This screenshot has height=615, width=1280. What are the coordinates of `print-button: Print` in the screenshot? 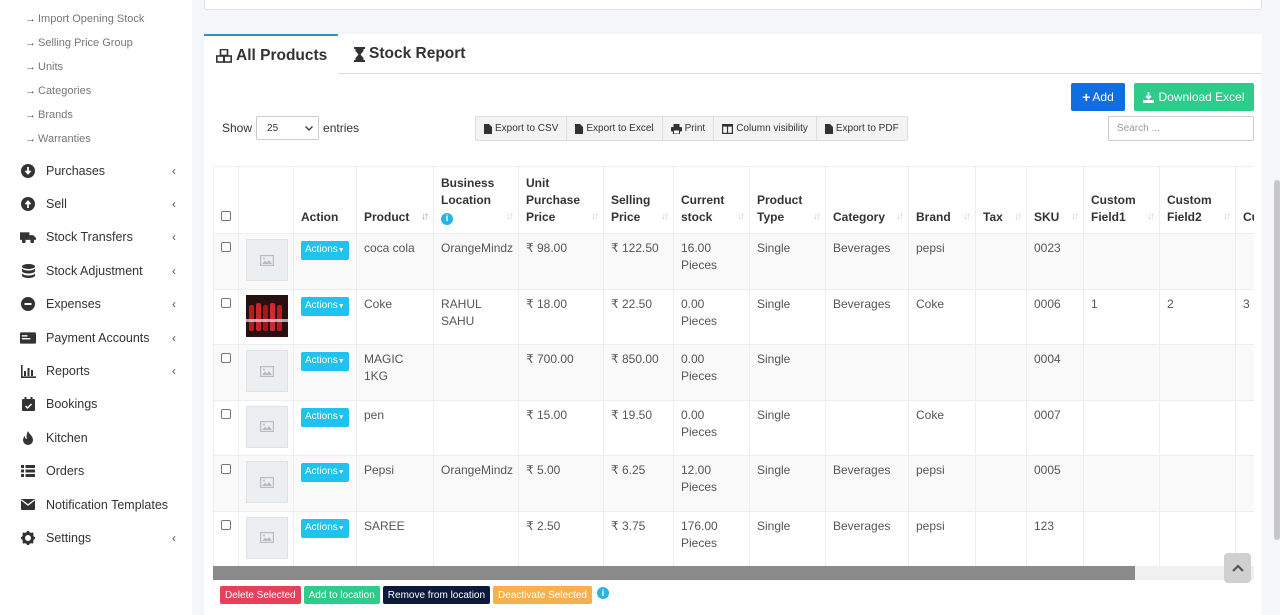 It's located at (689, 128).